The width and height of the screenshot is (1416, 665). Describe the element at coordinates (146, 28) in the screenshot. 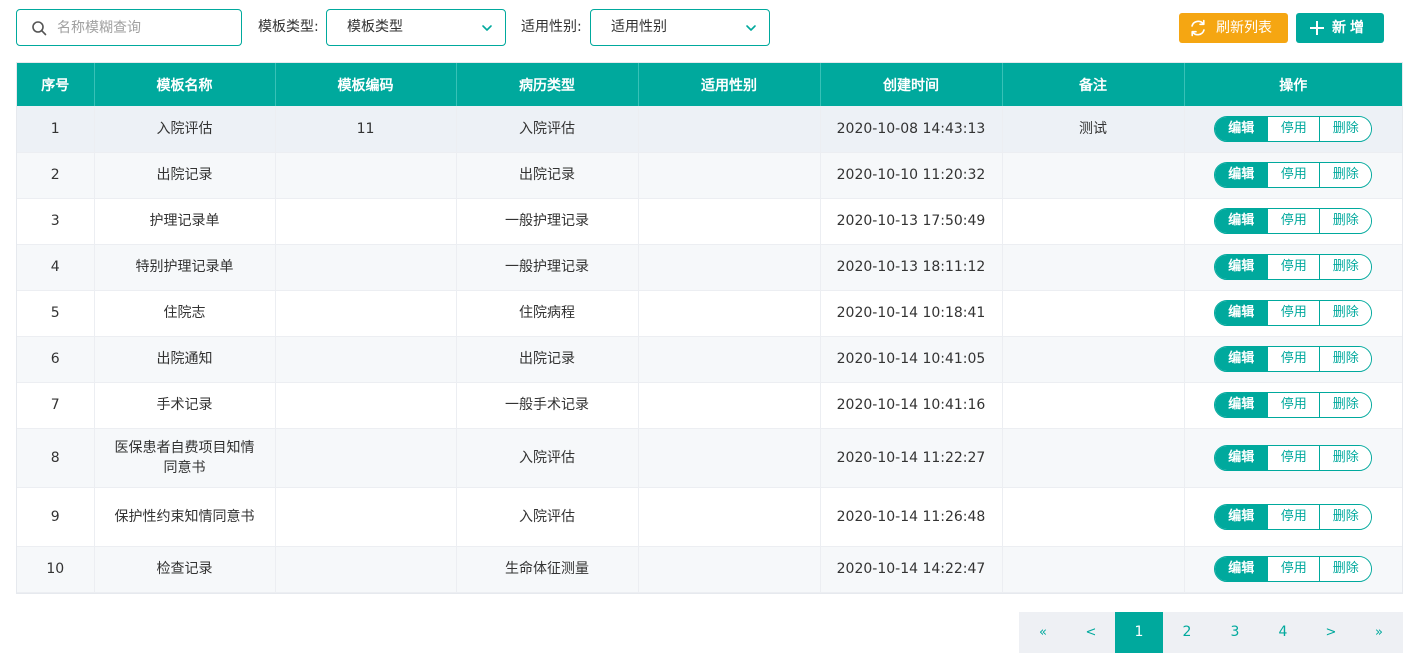

I see `search-input` at that location.